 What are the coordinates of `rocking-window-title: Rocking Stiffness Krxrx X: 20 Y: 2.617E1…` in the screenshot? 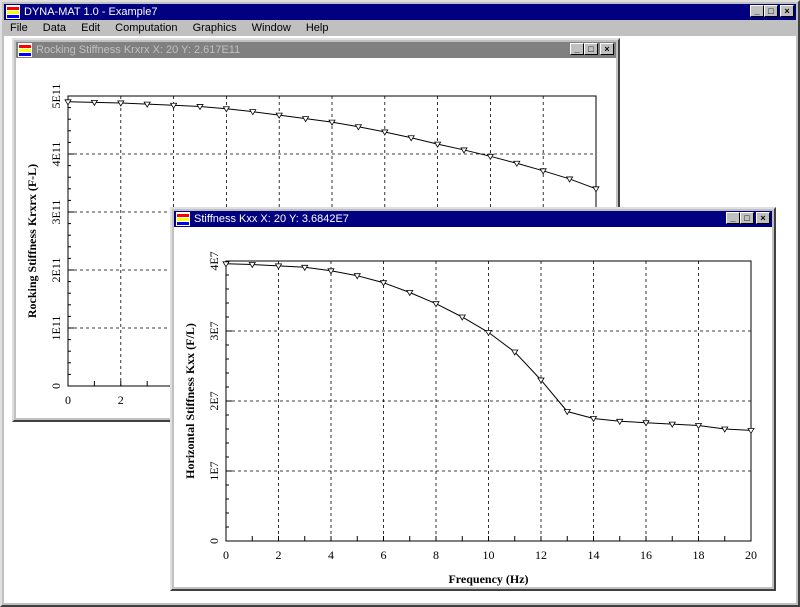 It's located at (138, 50).